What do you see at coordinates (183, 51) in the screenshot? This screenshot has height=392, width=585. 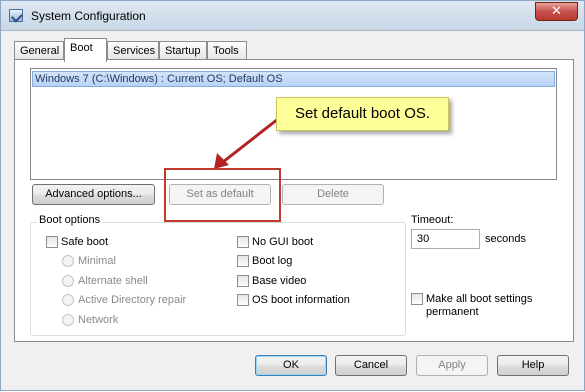 I see `tab-startup: Startup` at bounding box center [183, 51].